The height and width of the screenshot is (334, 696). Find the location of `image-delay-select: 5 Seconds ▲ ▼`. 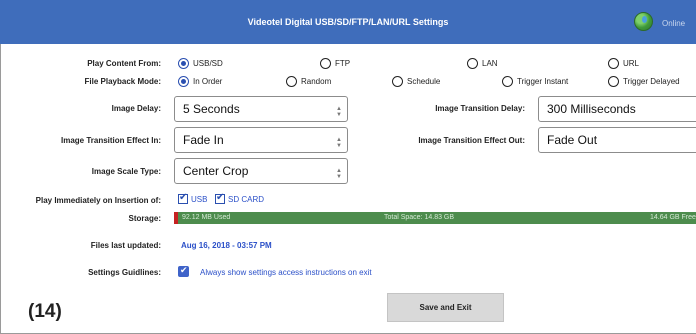

image-delay-select: 5 Seconds ▲ ▼ is located at coordinates (261, 109).